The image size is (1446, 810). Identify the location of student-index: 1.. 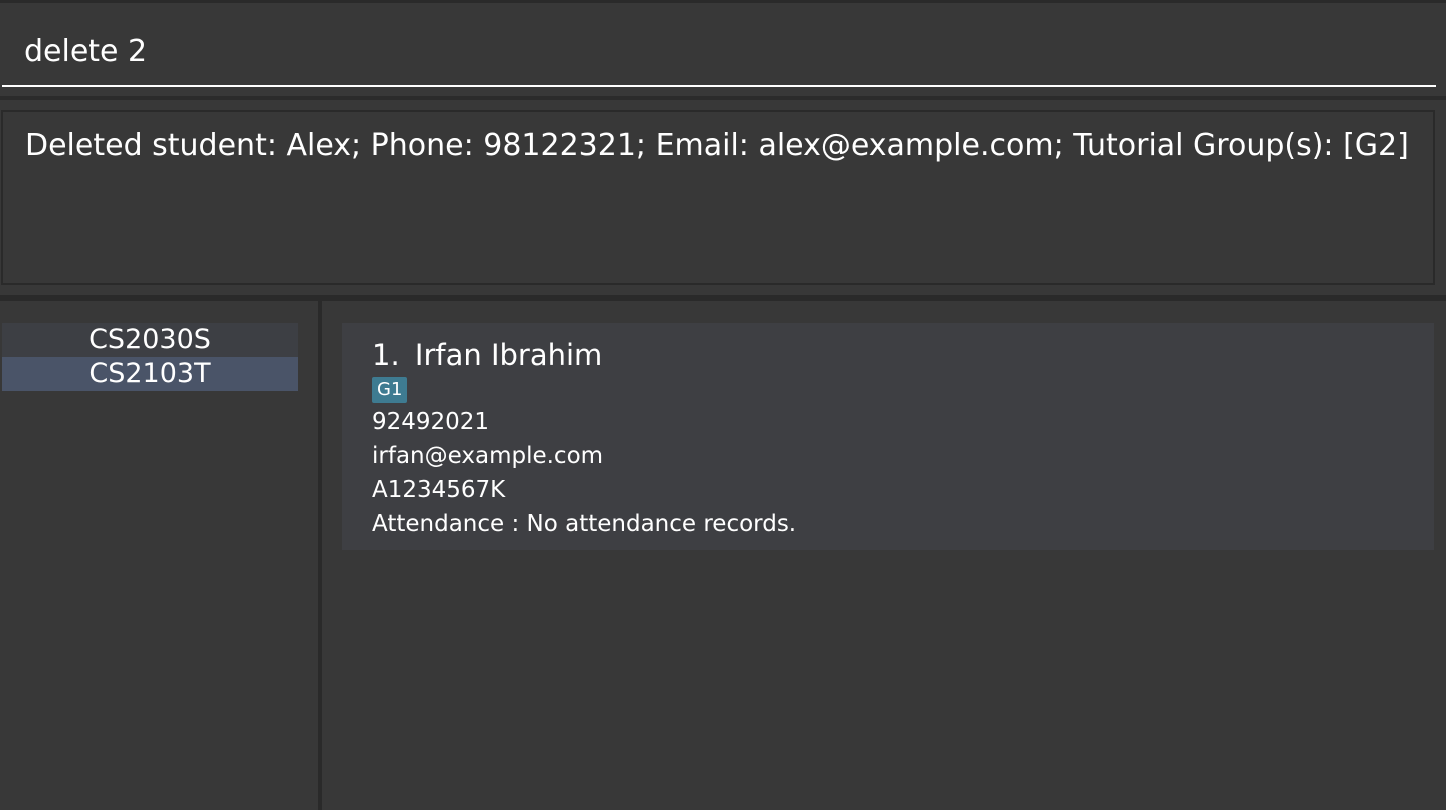
(386, 355).